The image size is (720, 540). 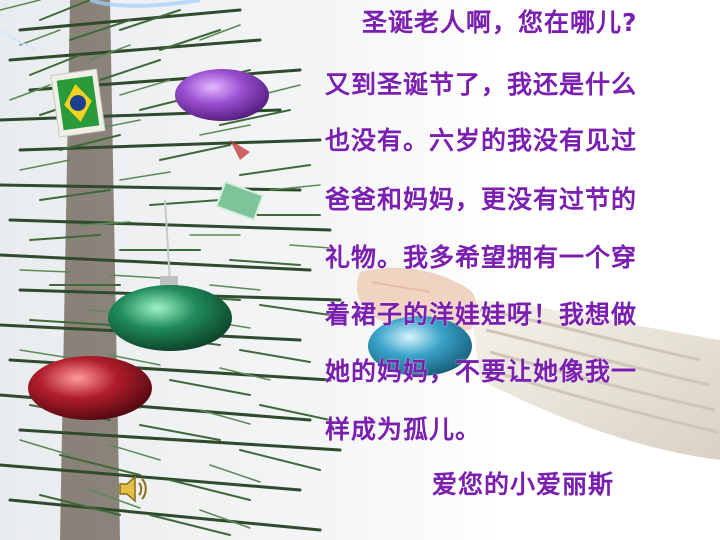 What do you see at coordinates (90, 388) in the screenshot?
I see `red-ornament` at bounding box center [90, 388].